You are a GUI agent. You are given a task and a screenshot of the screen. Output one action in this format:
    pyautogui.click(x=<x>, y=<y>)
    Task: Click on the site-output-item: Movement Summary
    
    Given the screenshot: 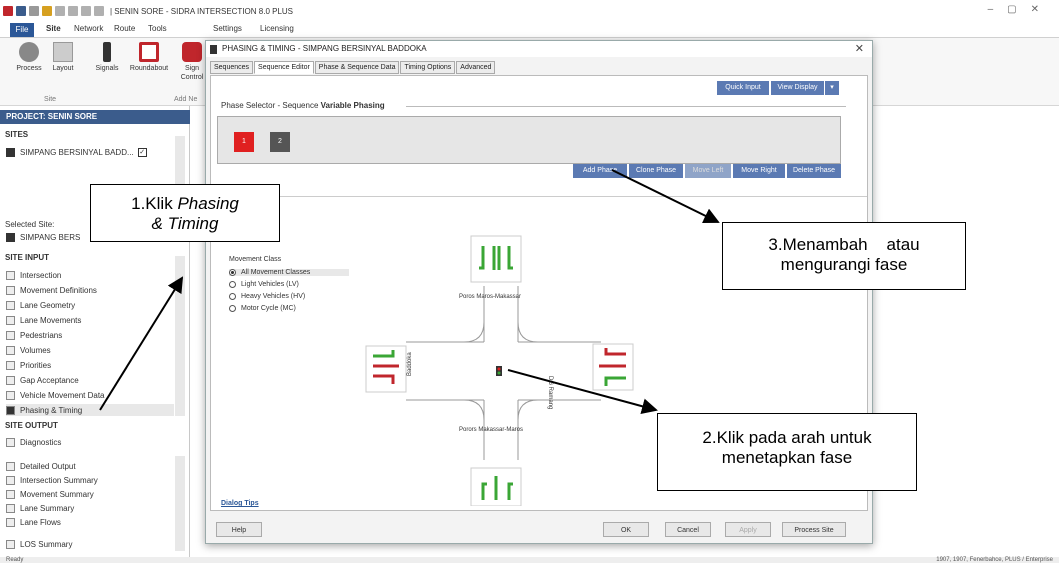 What is the action you would take?
    pyautogui.click(x=50, y=494)
    